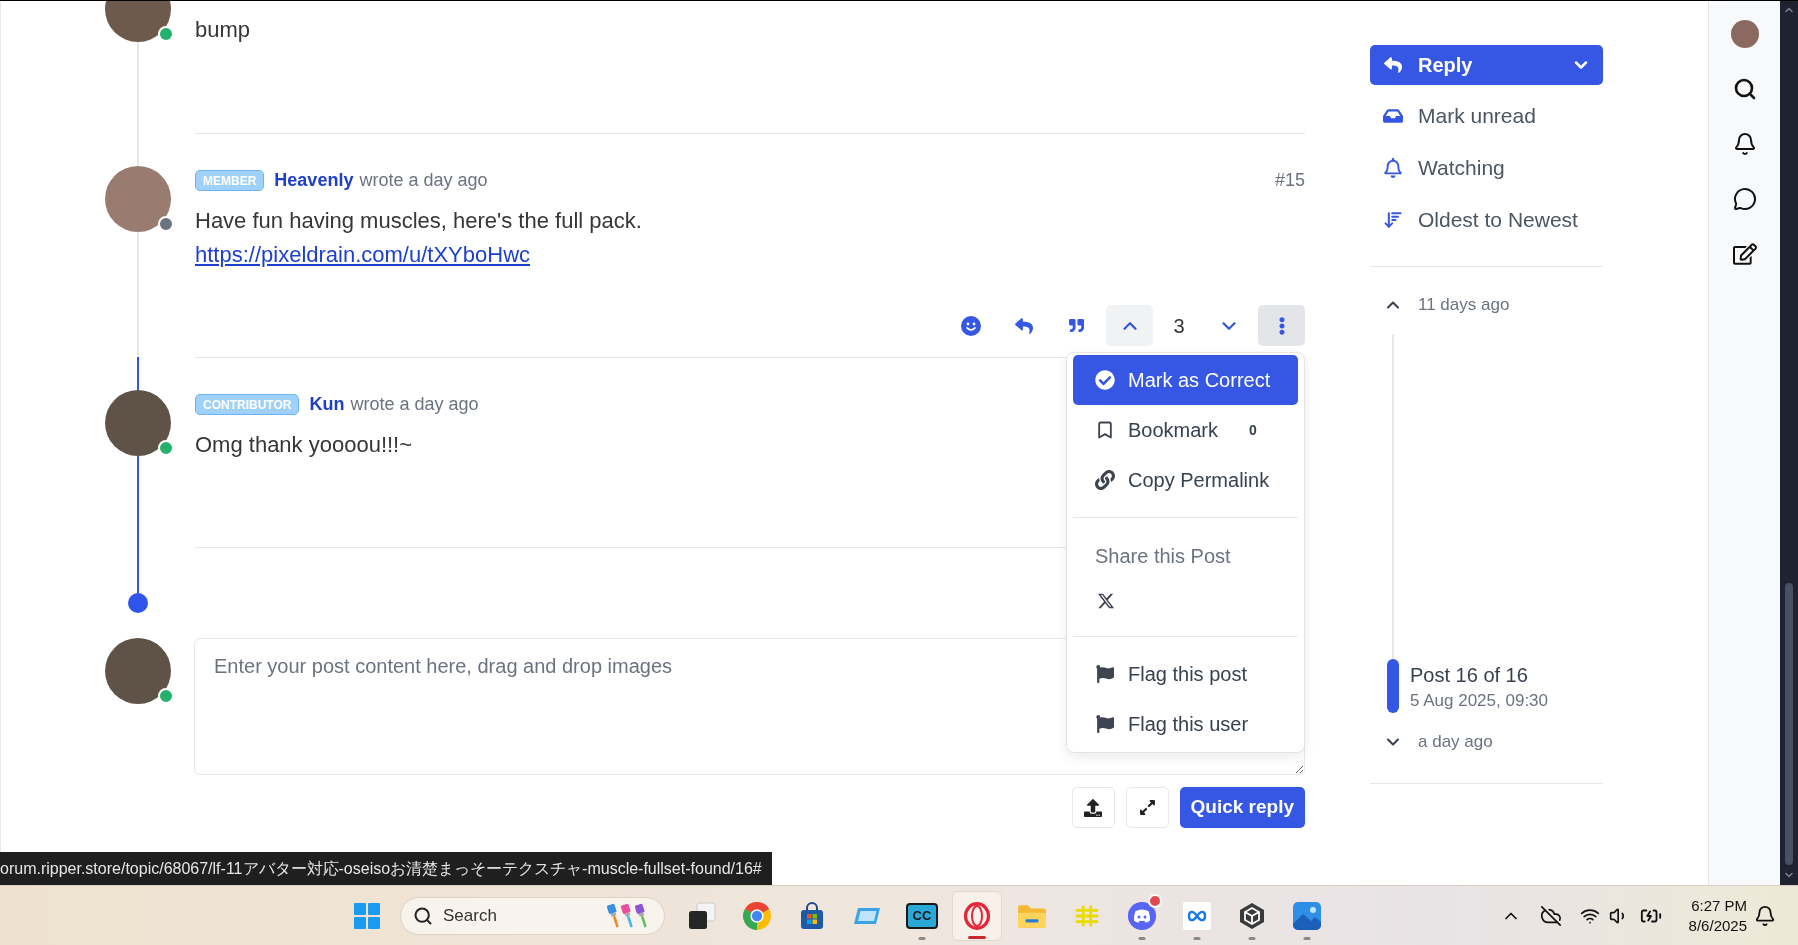  I want to click on vote-count: 3, so click(1179, 326).